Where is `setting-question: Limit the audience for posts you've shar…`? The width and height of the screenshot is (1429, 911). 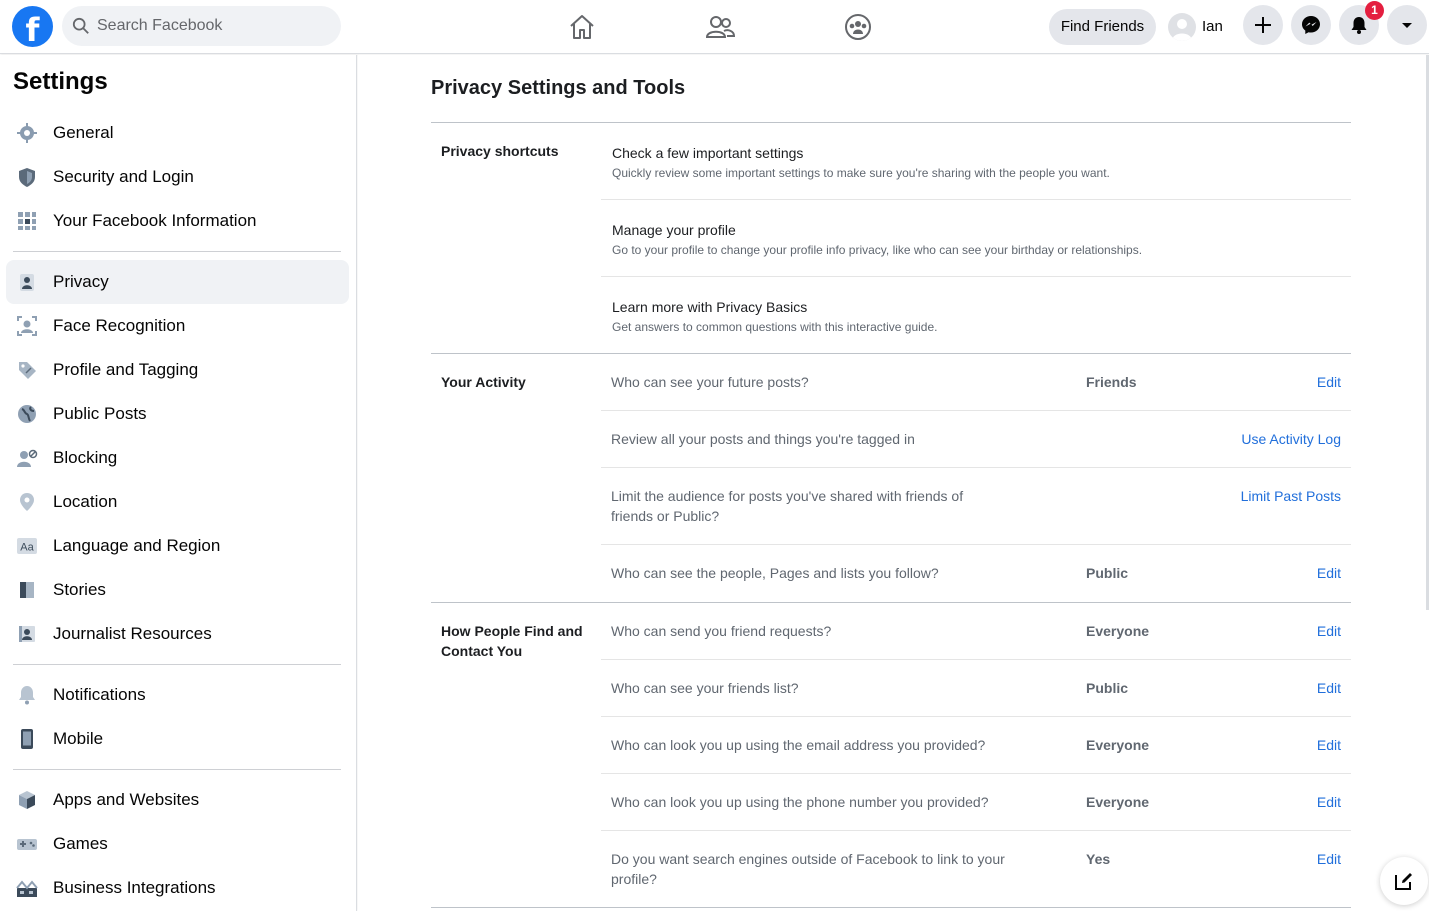
setting-question: Limit the audience for posts you've shar… is located at coordinates (787, 506).